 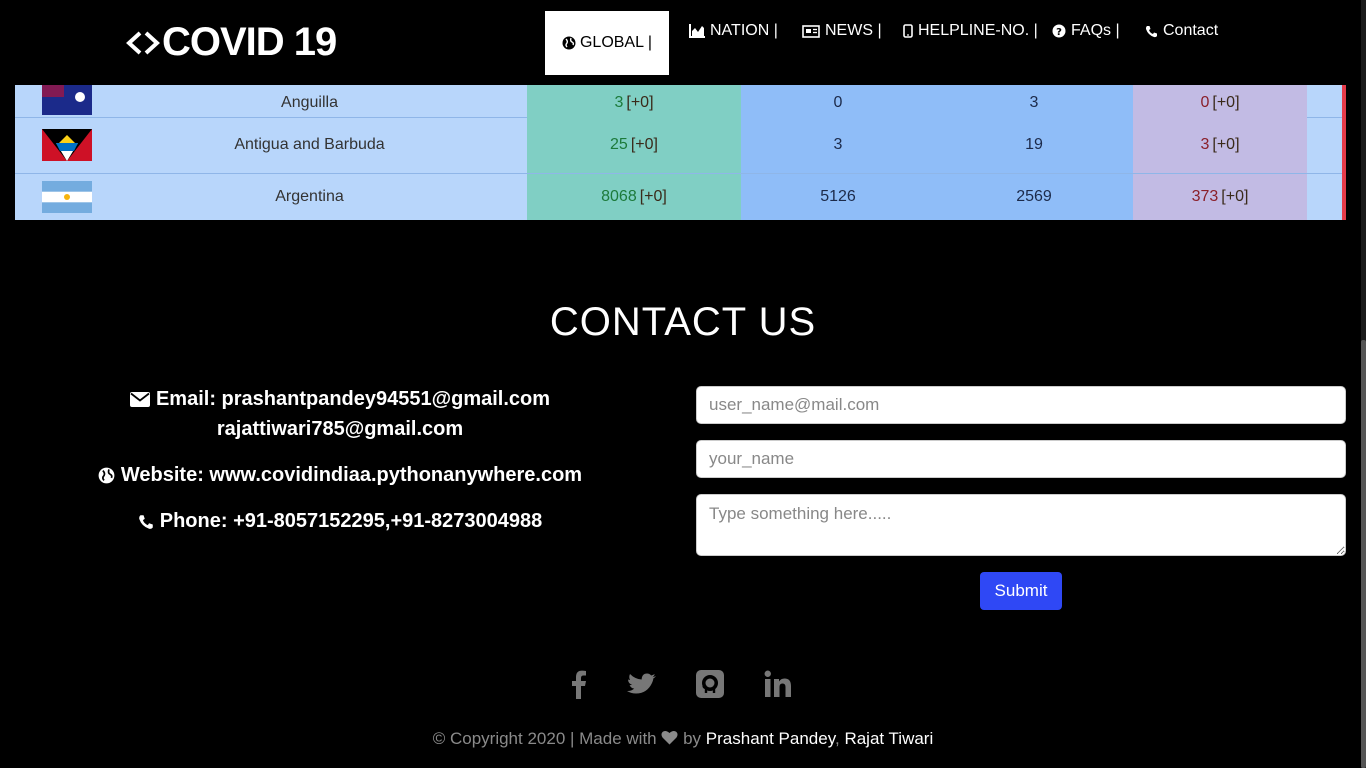 I want to click on nav-nation: NATION |, so click(x=733, y=31).